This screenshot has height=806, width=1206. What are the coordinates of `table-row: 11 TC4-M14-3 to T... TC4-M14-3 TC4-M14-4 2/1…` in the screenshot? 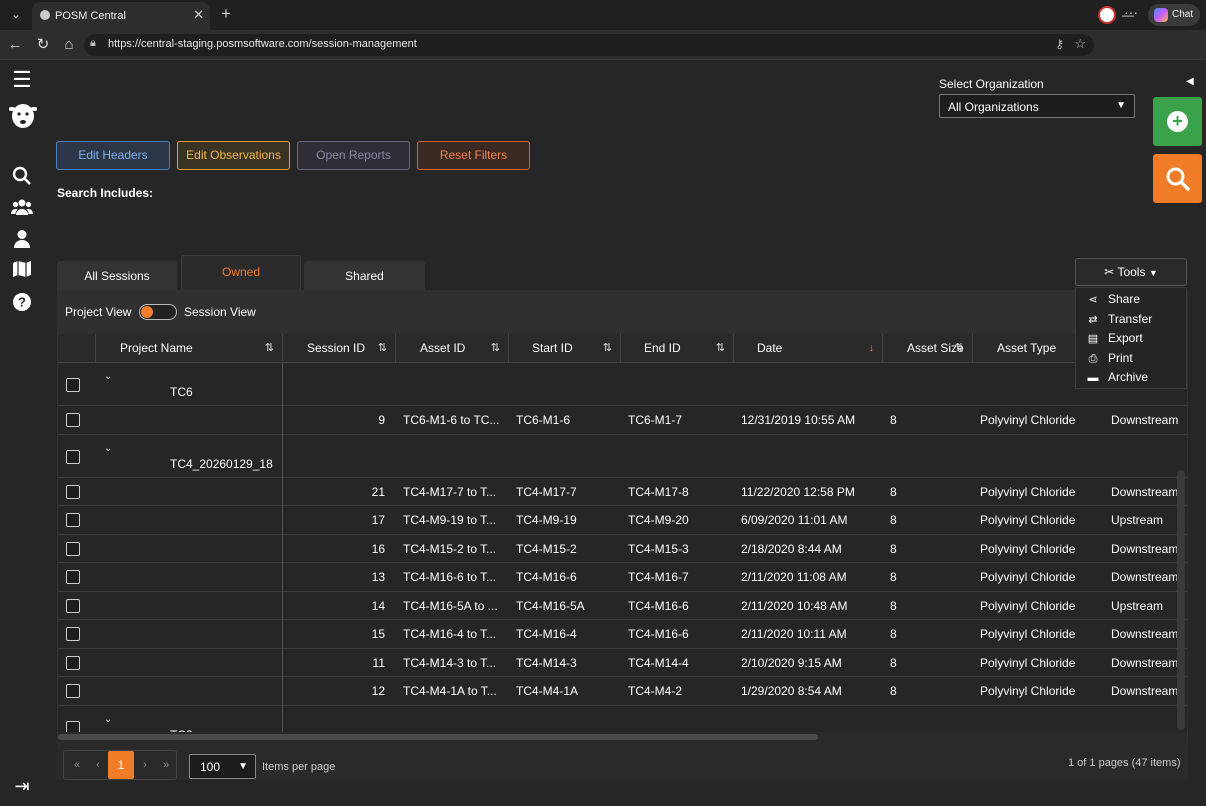 It's located at (622, 663).